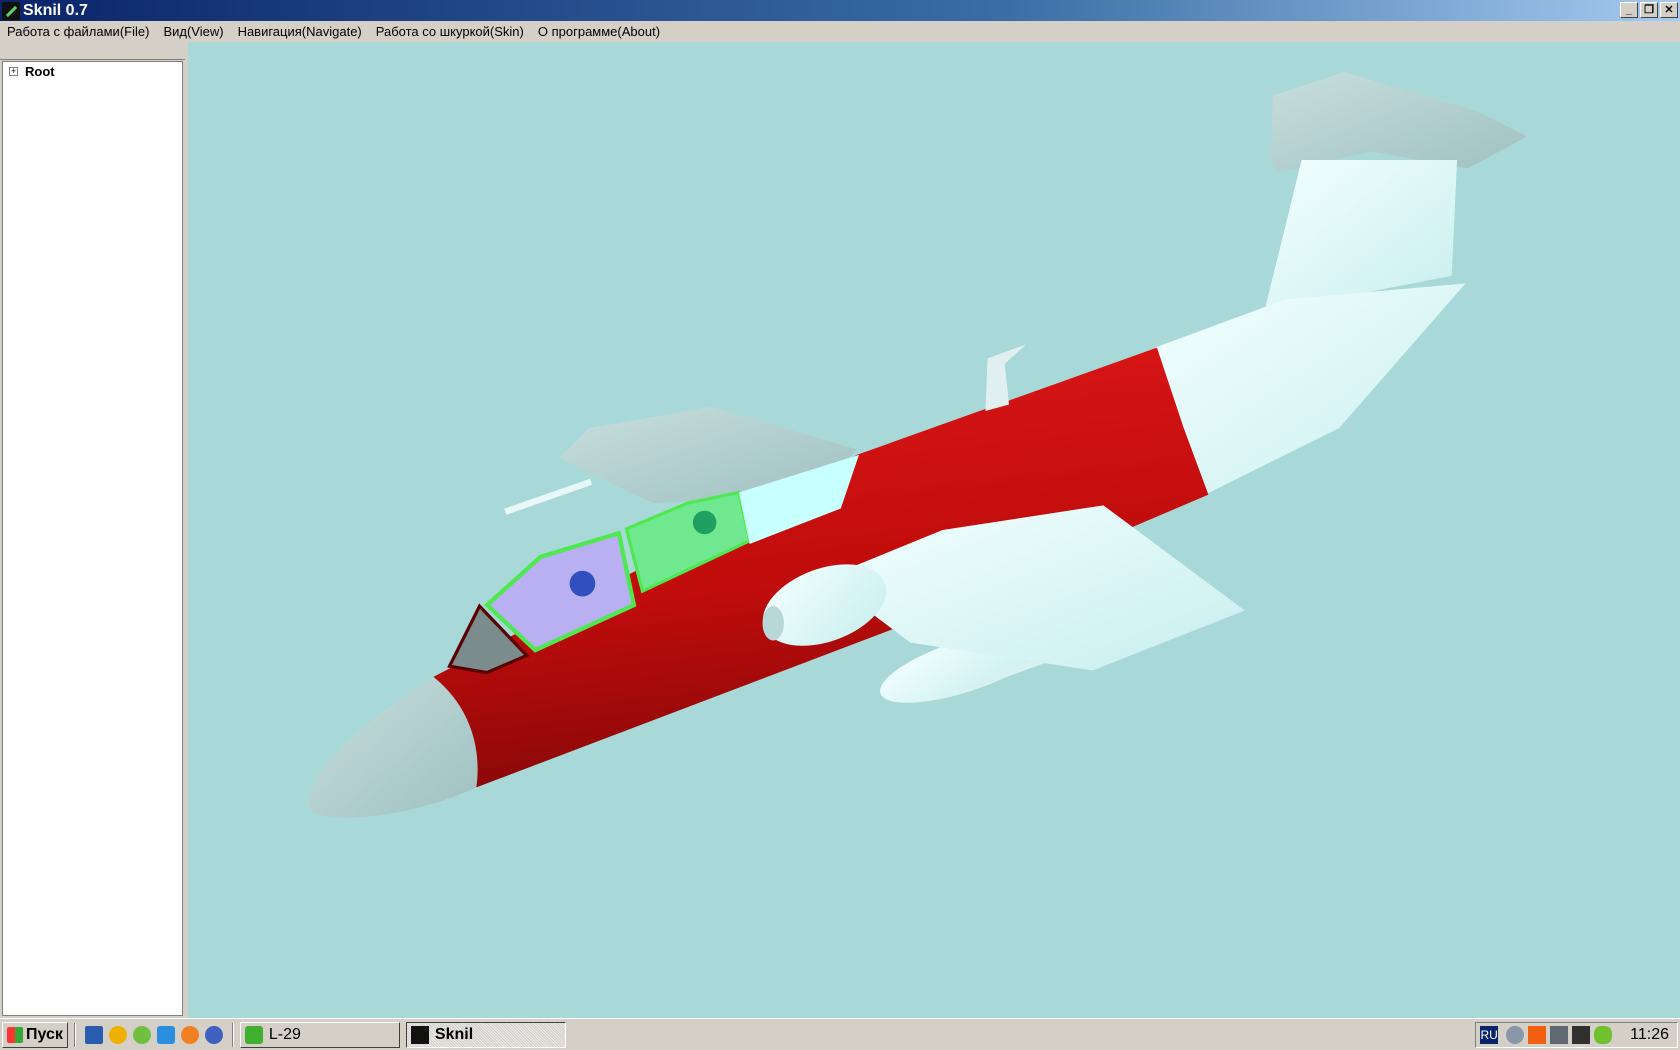  What do you see at coordinates (193, 31) in the screenshot?
I see `menu-view: Вид(View)` at bounding box center [193, 31].